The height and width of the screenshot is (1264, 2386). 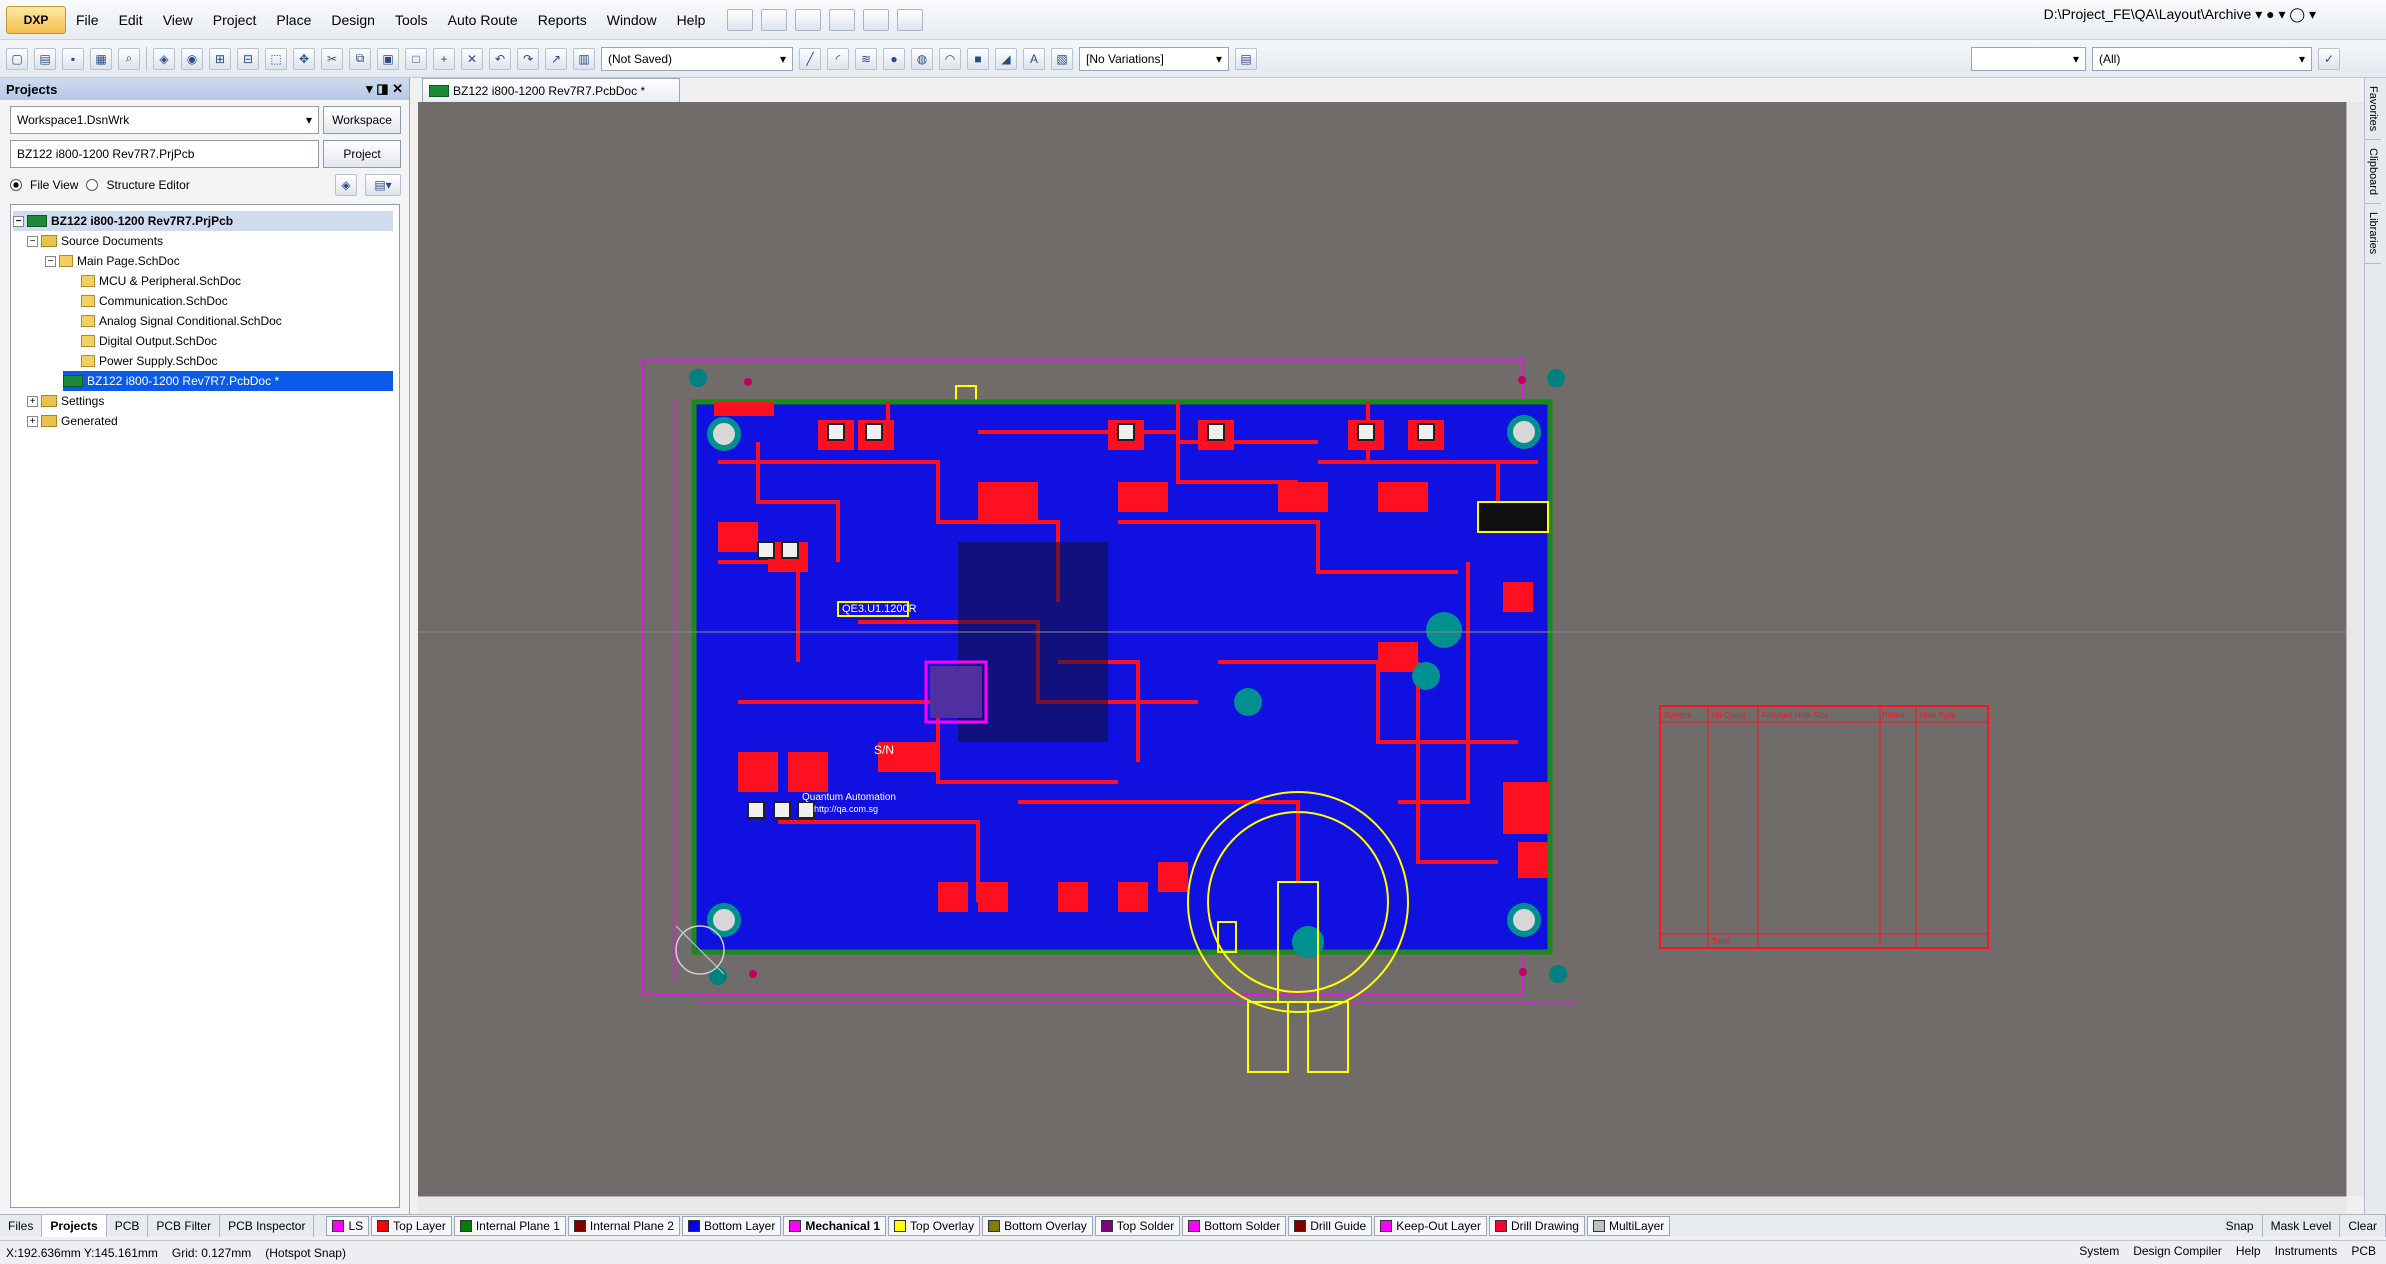 I want to click on redo-icon: ↷, so click(x=528, y=58).